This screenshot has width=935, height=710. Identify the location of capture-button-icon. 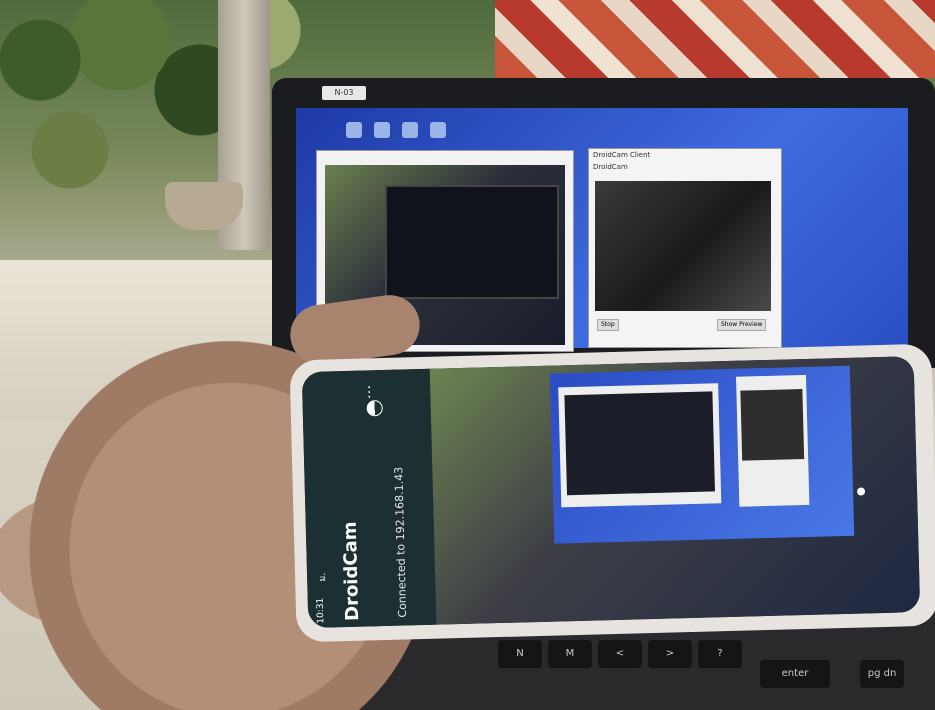
(861, 491).